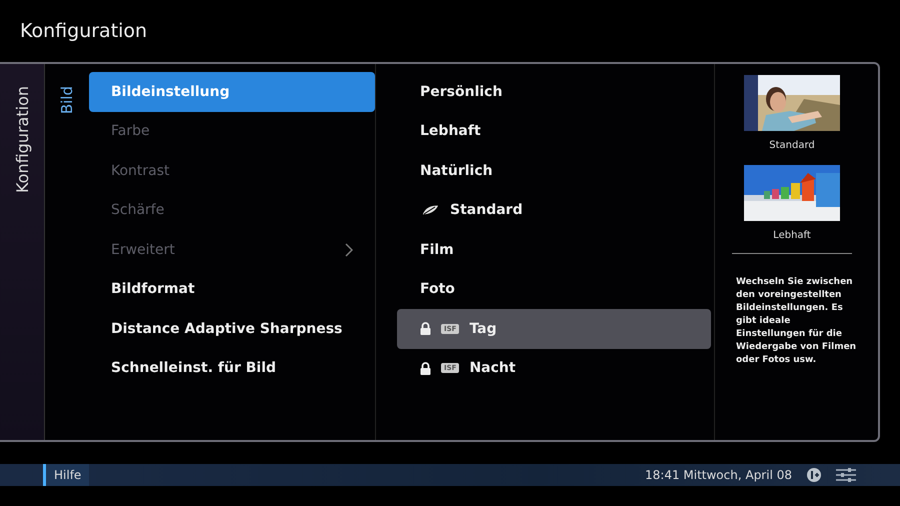 The image size is (900, 506). I want to click on help-button: Hilfe, so click(66, 475).